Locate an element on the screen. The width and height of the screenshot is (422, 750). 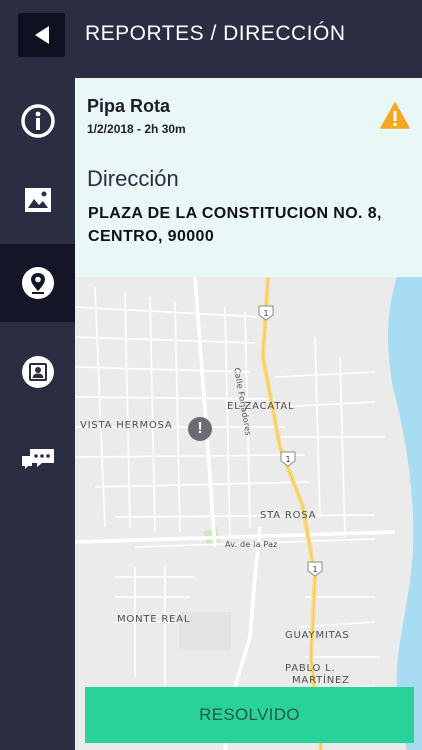
top-bar: REPORTES / DIRECCIÓN is located at coordinates (211, 39).